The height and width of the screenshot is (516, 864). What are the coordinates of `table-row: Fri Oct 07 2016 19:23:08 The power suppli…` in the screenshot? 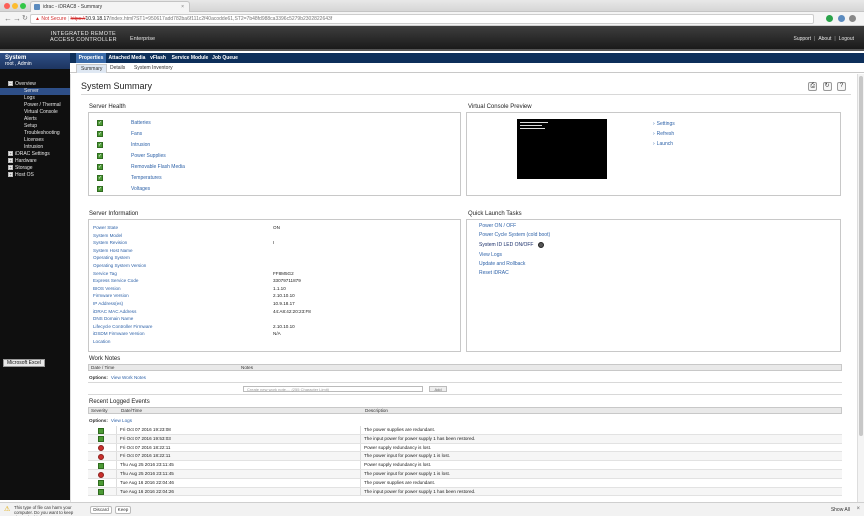 It's located at (465, 430).